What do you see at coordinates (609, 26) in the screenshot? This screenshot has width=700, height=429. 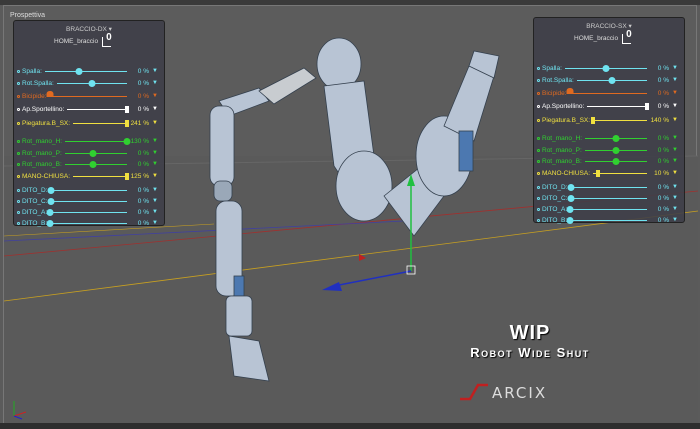 I see `panel-title: BRACCIO-SX ▾` at bounding box center [609, 26].